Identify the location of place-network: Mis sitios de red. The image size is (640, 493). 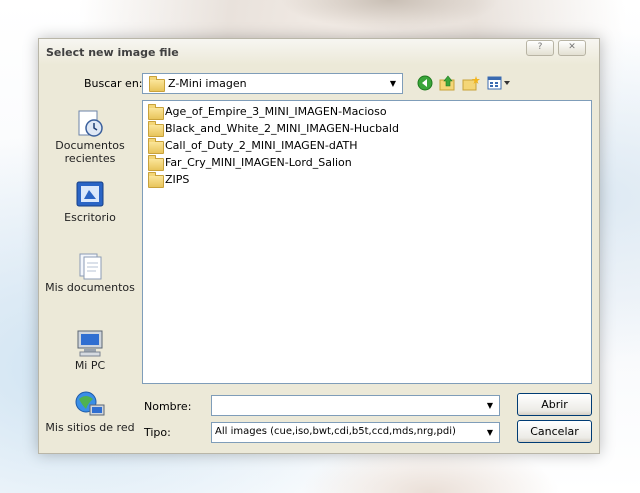
(90, 411).